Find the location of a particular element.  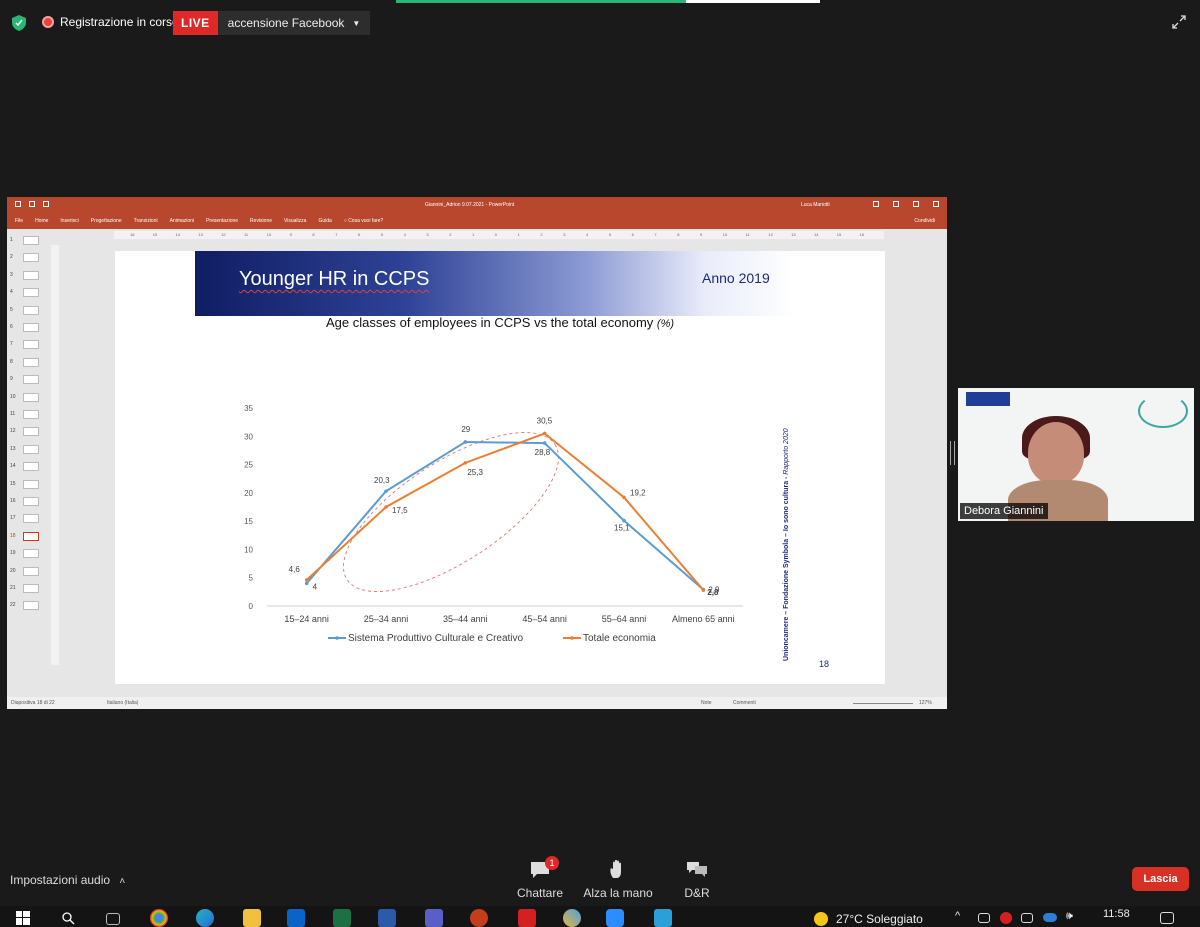

zoom-icon is located at coordinates (615, 918).